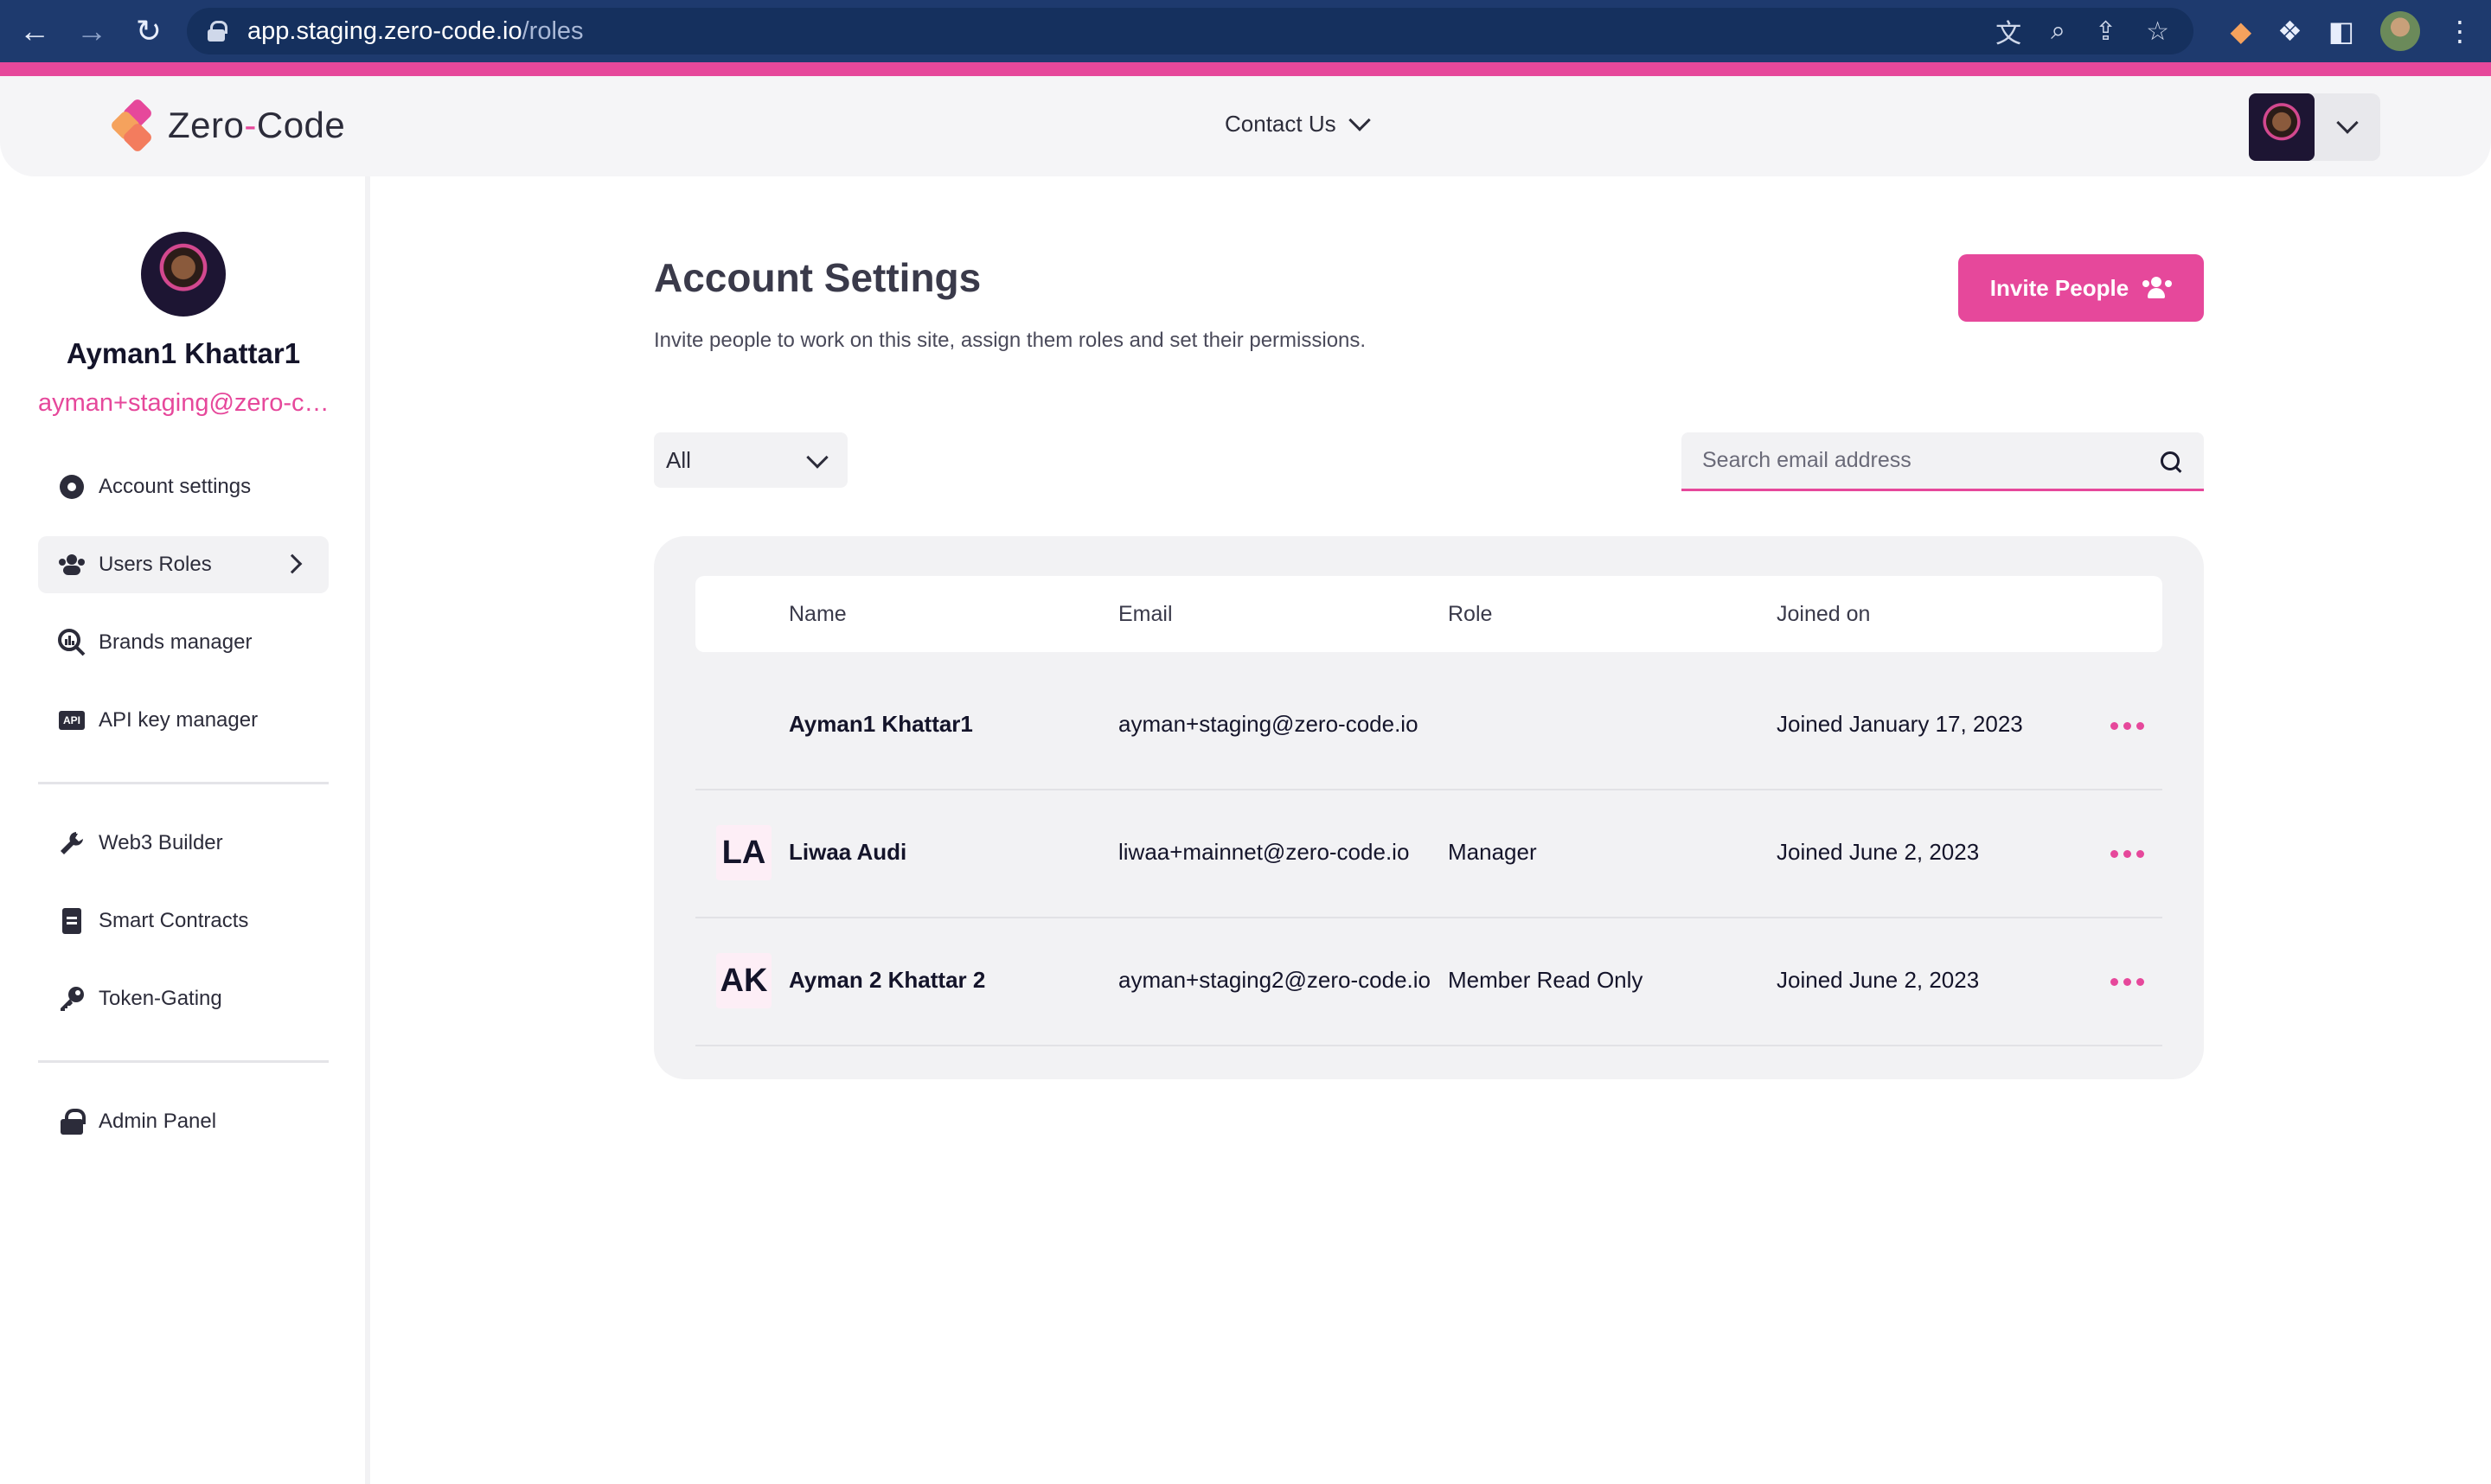 Image resolution: width=2491 pixels, height=1484 pixels. Describe the element at coordinates (553, 31) in the screenshot. I see `url-path: /roles` at that location.